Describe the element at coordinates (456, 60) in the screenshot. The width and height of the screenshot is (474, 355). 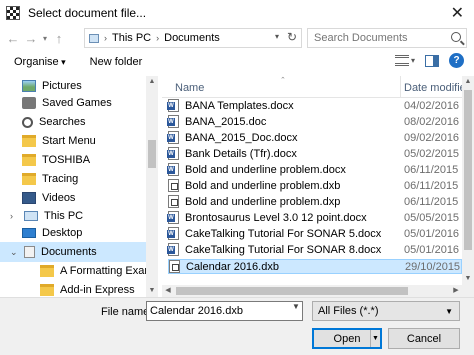
I see `help-icon: ?` at that location.